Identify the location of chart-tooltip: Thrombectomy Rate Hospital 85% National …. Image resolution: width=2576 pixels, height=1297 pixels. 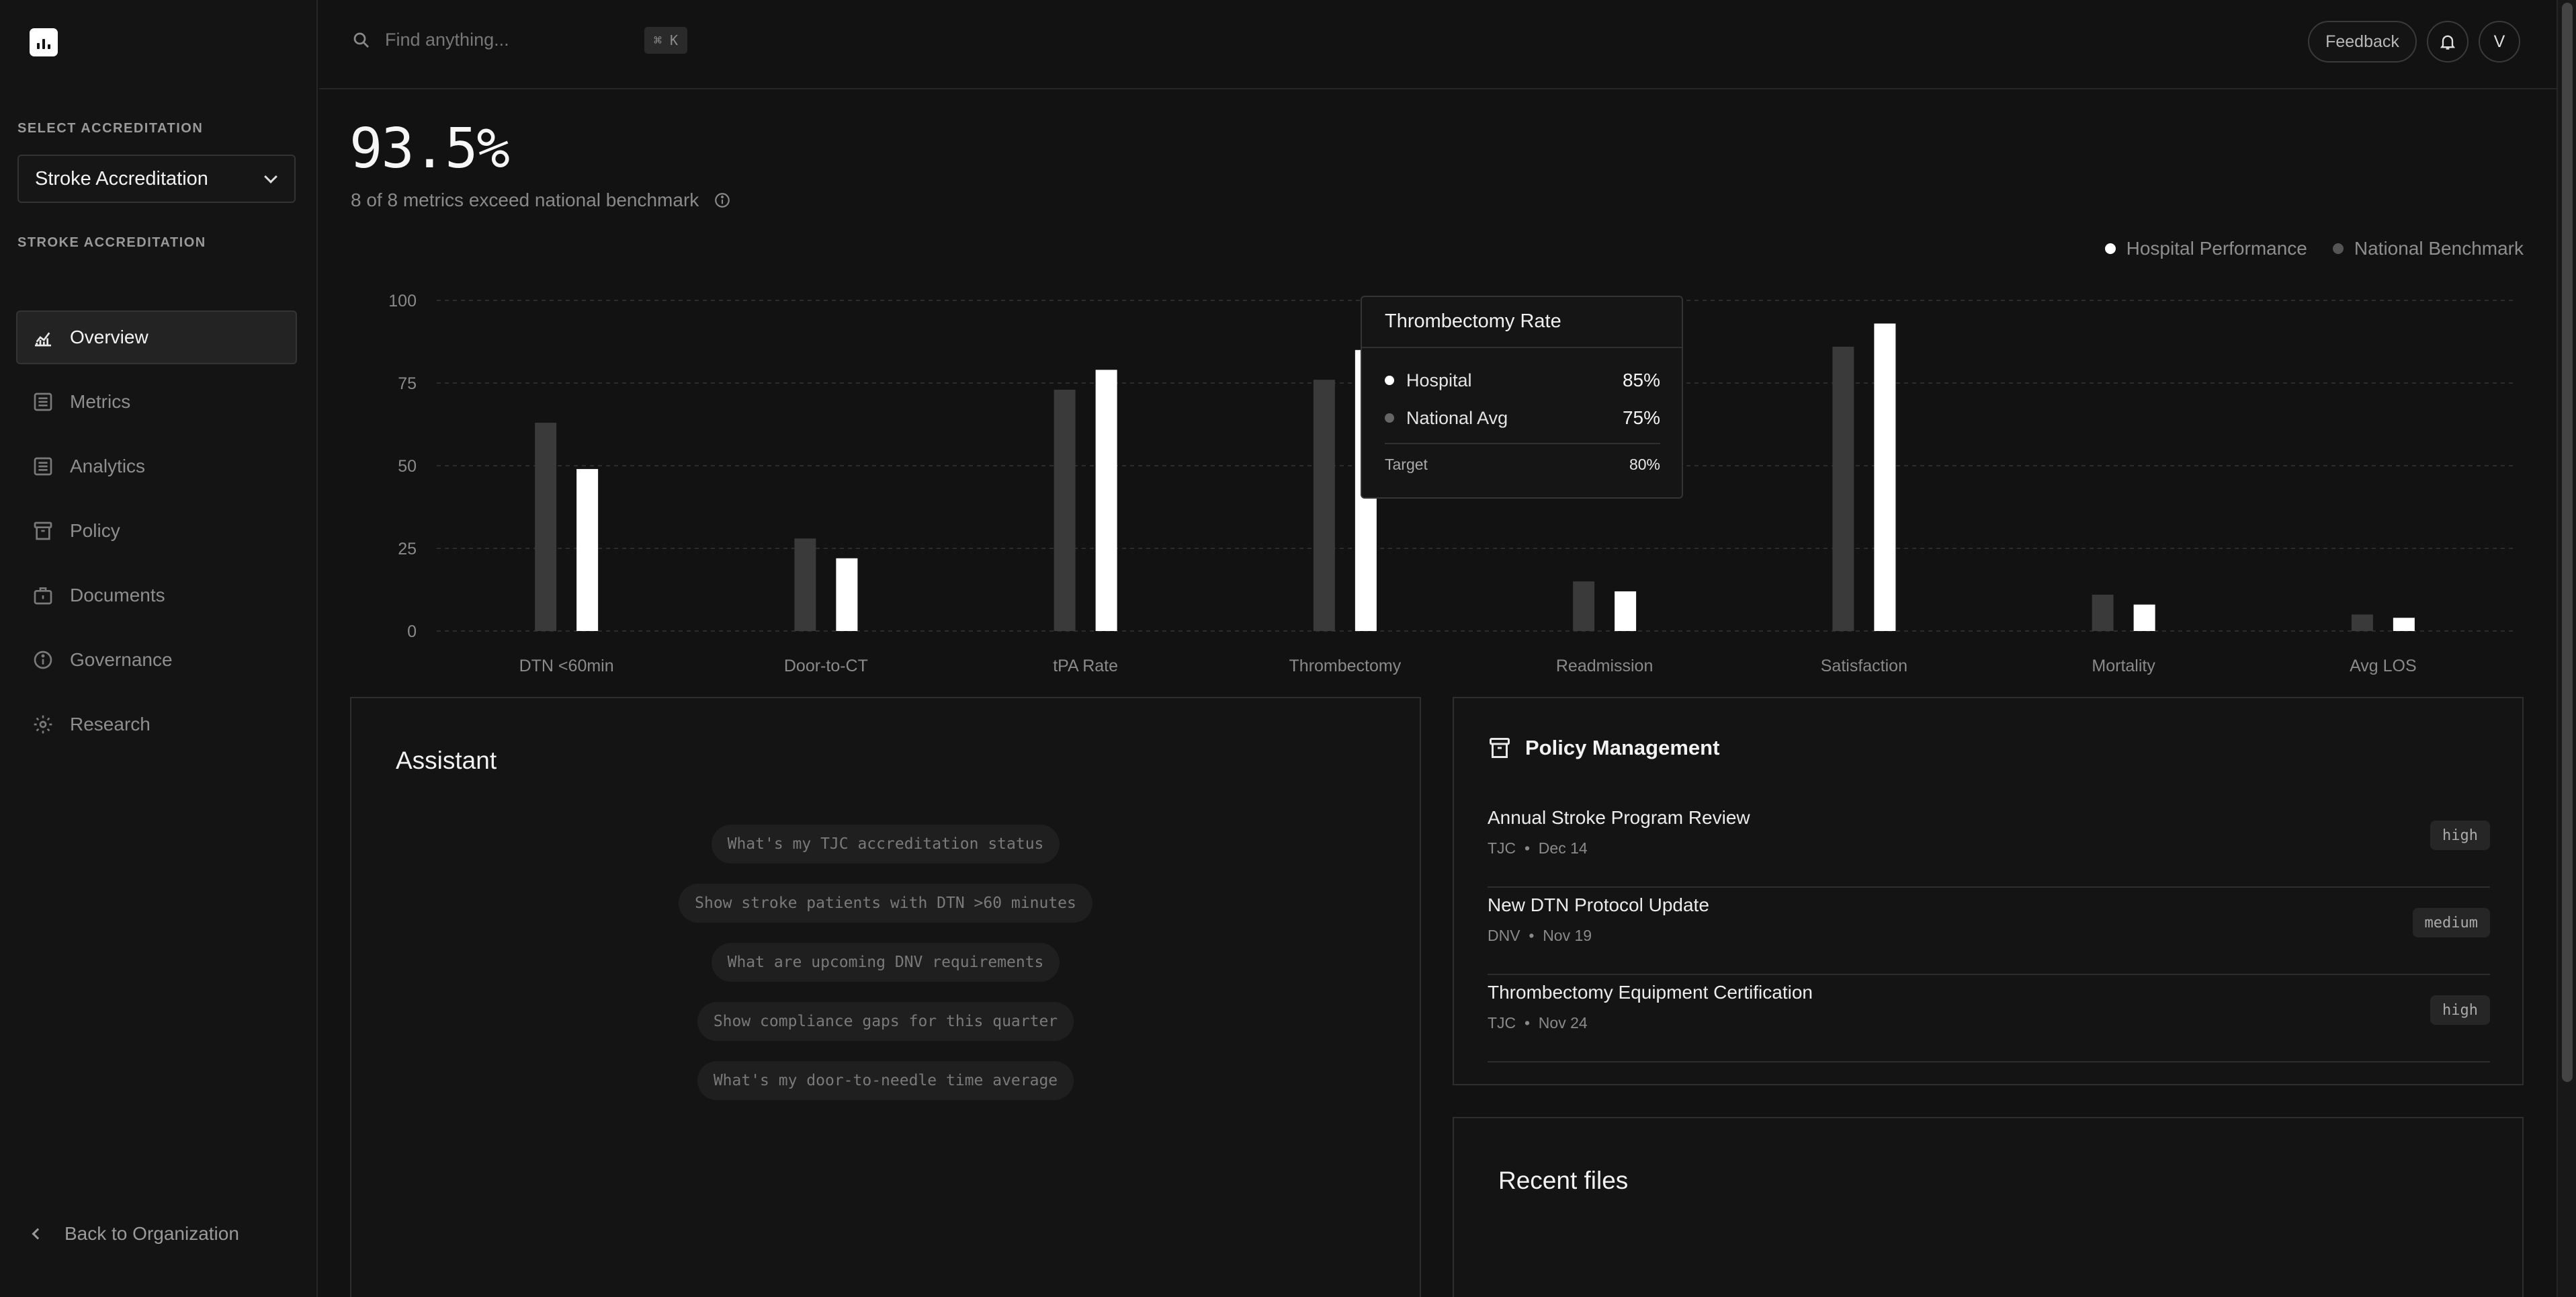
(1522, 397).